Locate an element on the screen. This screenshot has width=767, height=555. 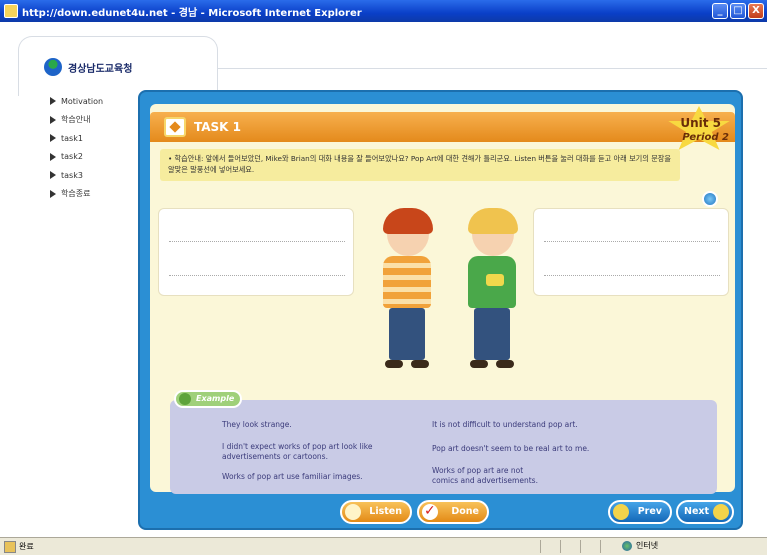
info-icon is located at coordinates (710, 199).